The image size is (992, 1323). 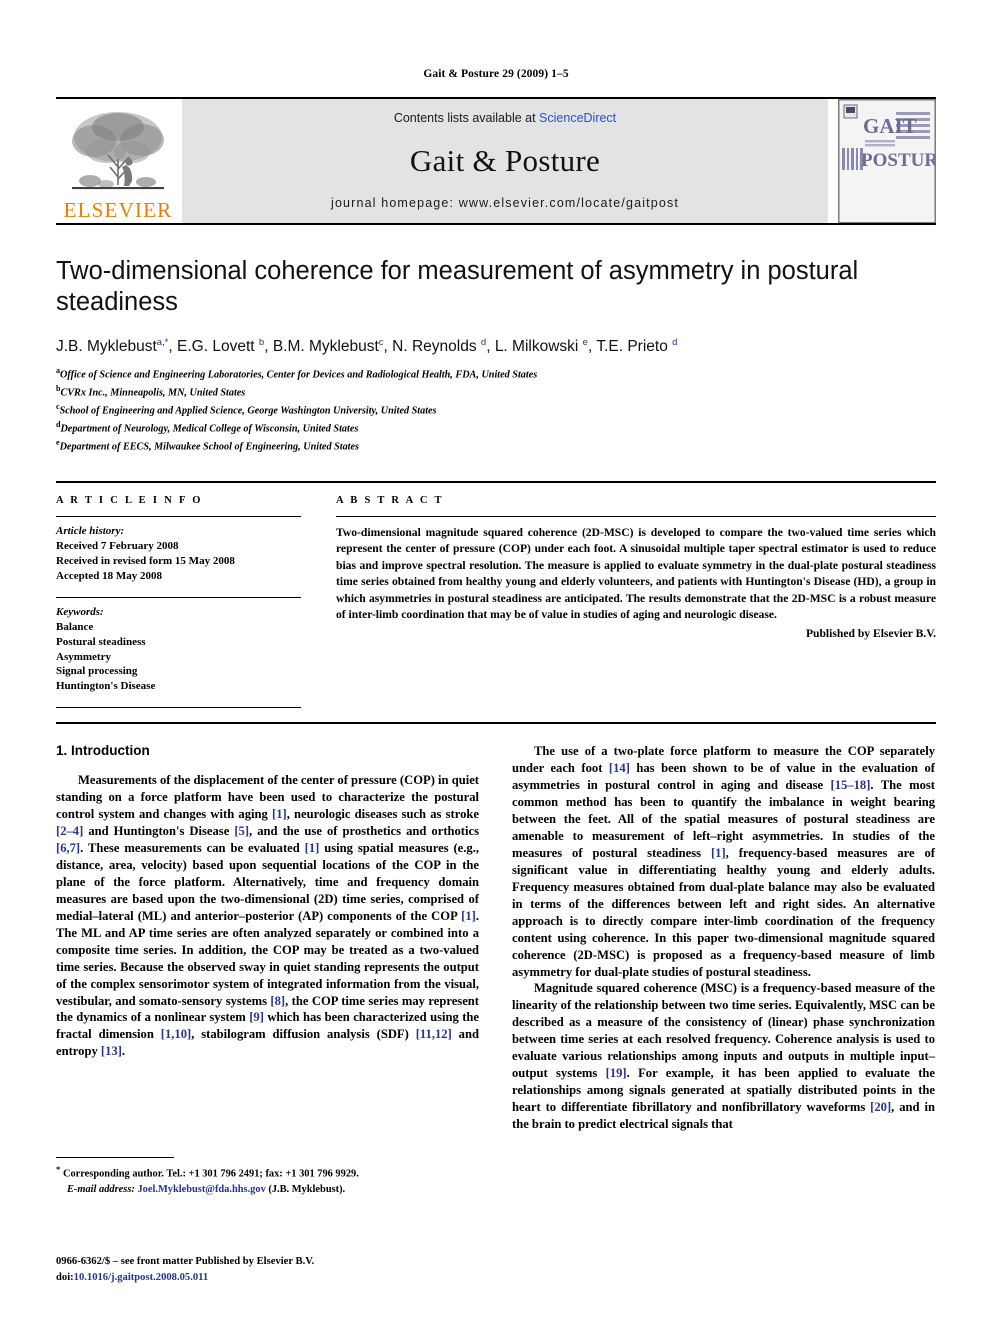 I want to click on author-affil-marker: b, so click(x=261, y=343).